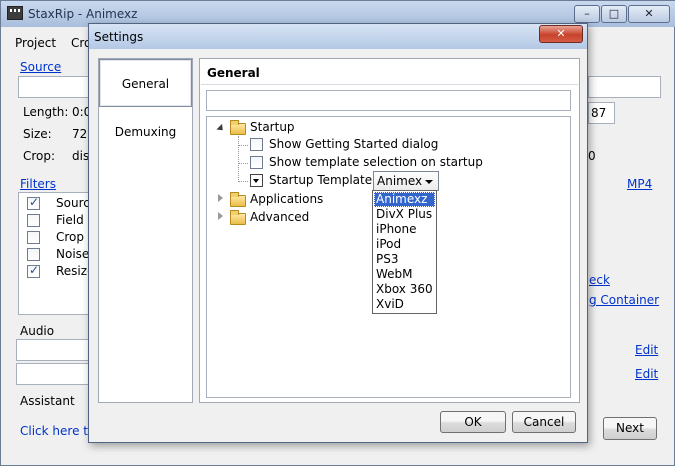  Describe the element at coordinates (40, 67) in the screenshot. I see `source-link: Source` at that location.